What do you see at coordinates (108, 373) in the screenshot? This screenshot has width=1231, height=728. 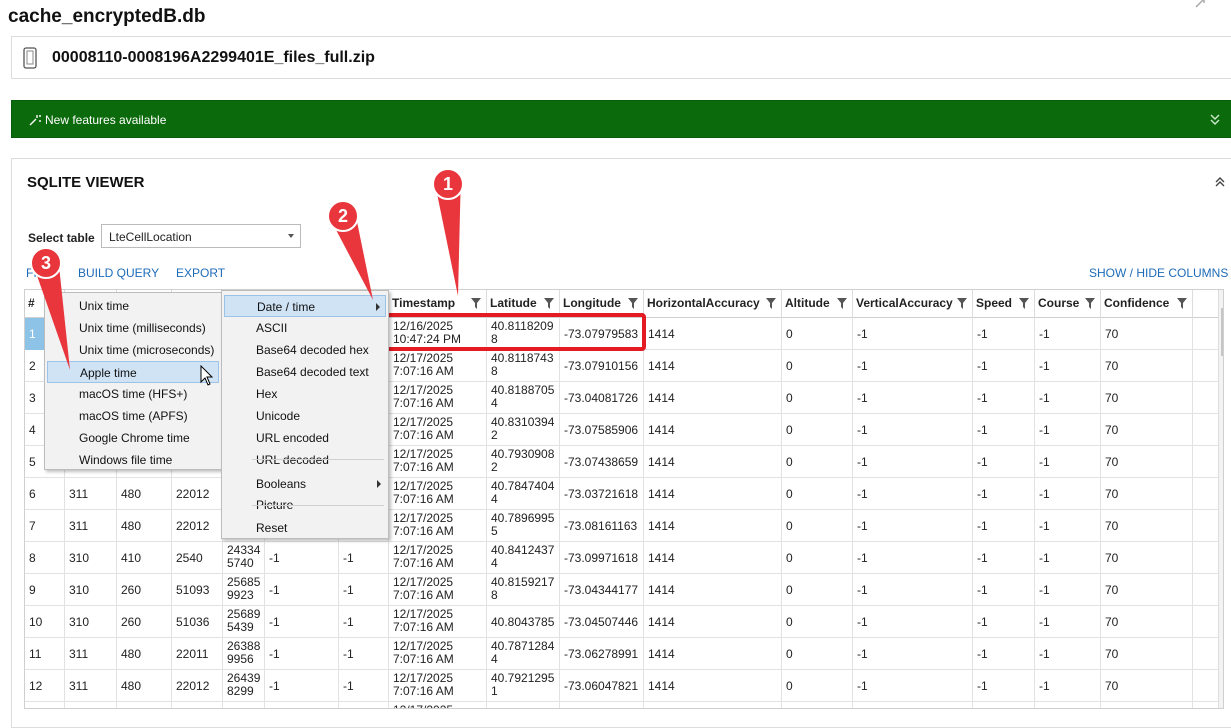 I see `menu-item-label: Apple time` at bounding box center [108, 373].